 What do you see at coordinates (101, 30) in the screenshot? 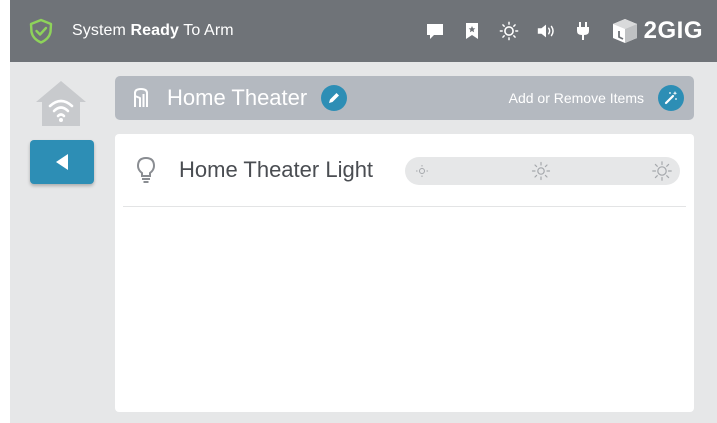
I see `status-prefix: System` at bounding box center [101, 30].